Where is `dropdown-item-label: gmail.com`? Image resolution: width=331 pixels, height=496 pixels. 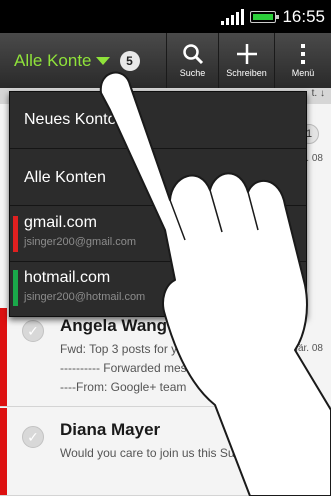 dropdown-item-label: gmail.com is located at coordinates (60, 222).